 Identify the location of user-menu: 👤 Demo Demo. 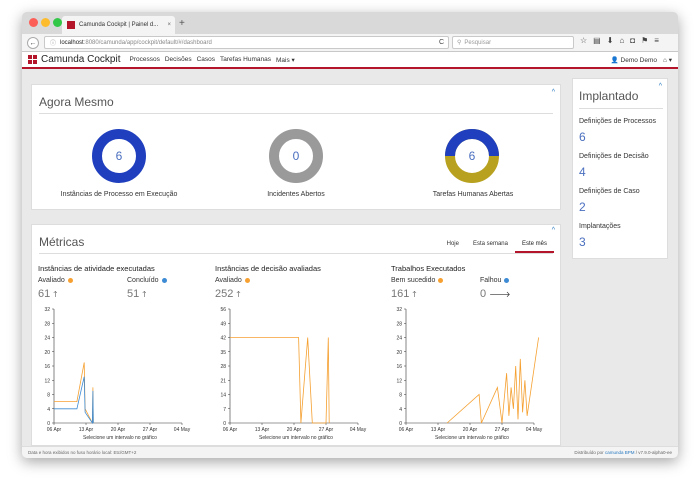
(634, 60).